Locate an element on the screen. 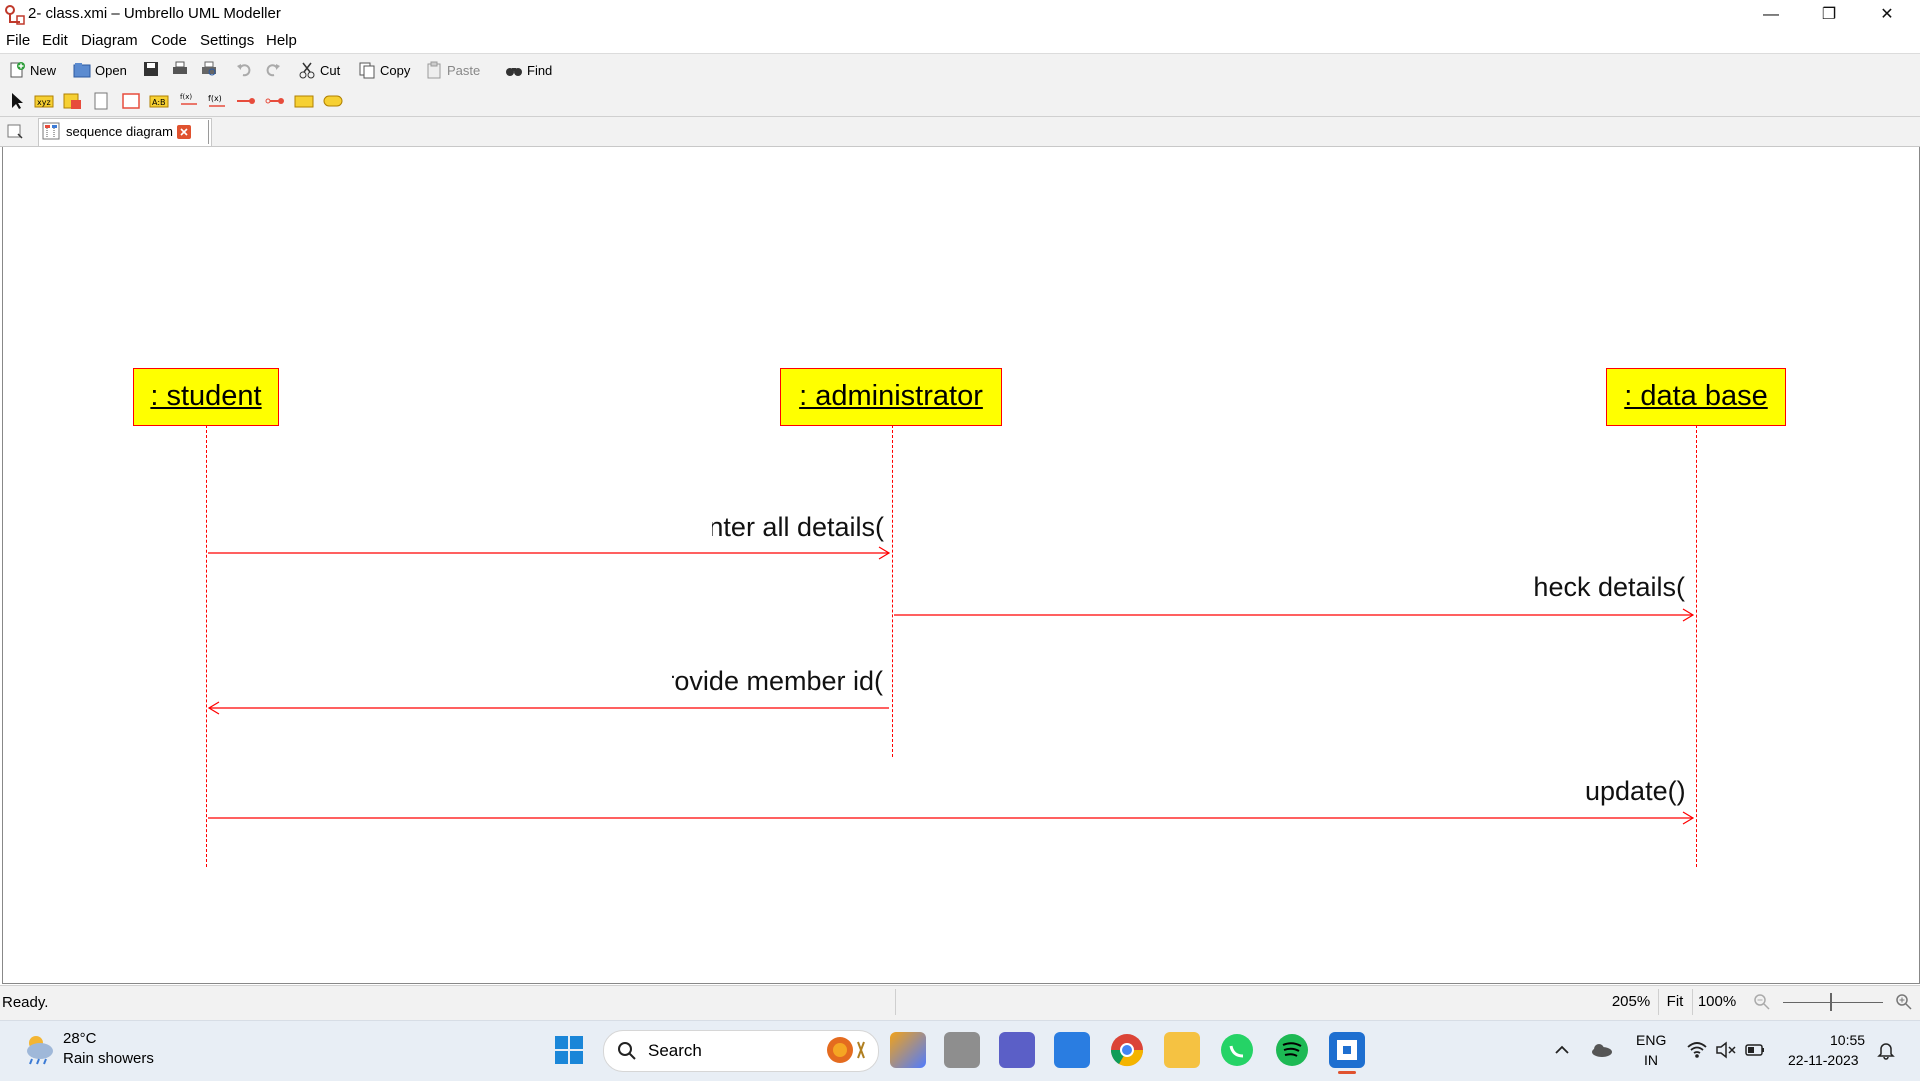 This screenshot has width=1920, height=1081. message-label-check-details: ⁦heck details(⁩ is located at coordinates (1610, 587).